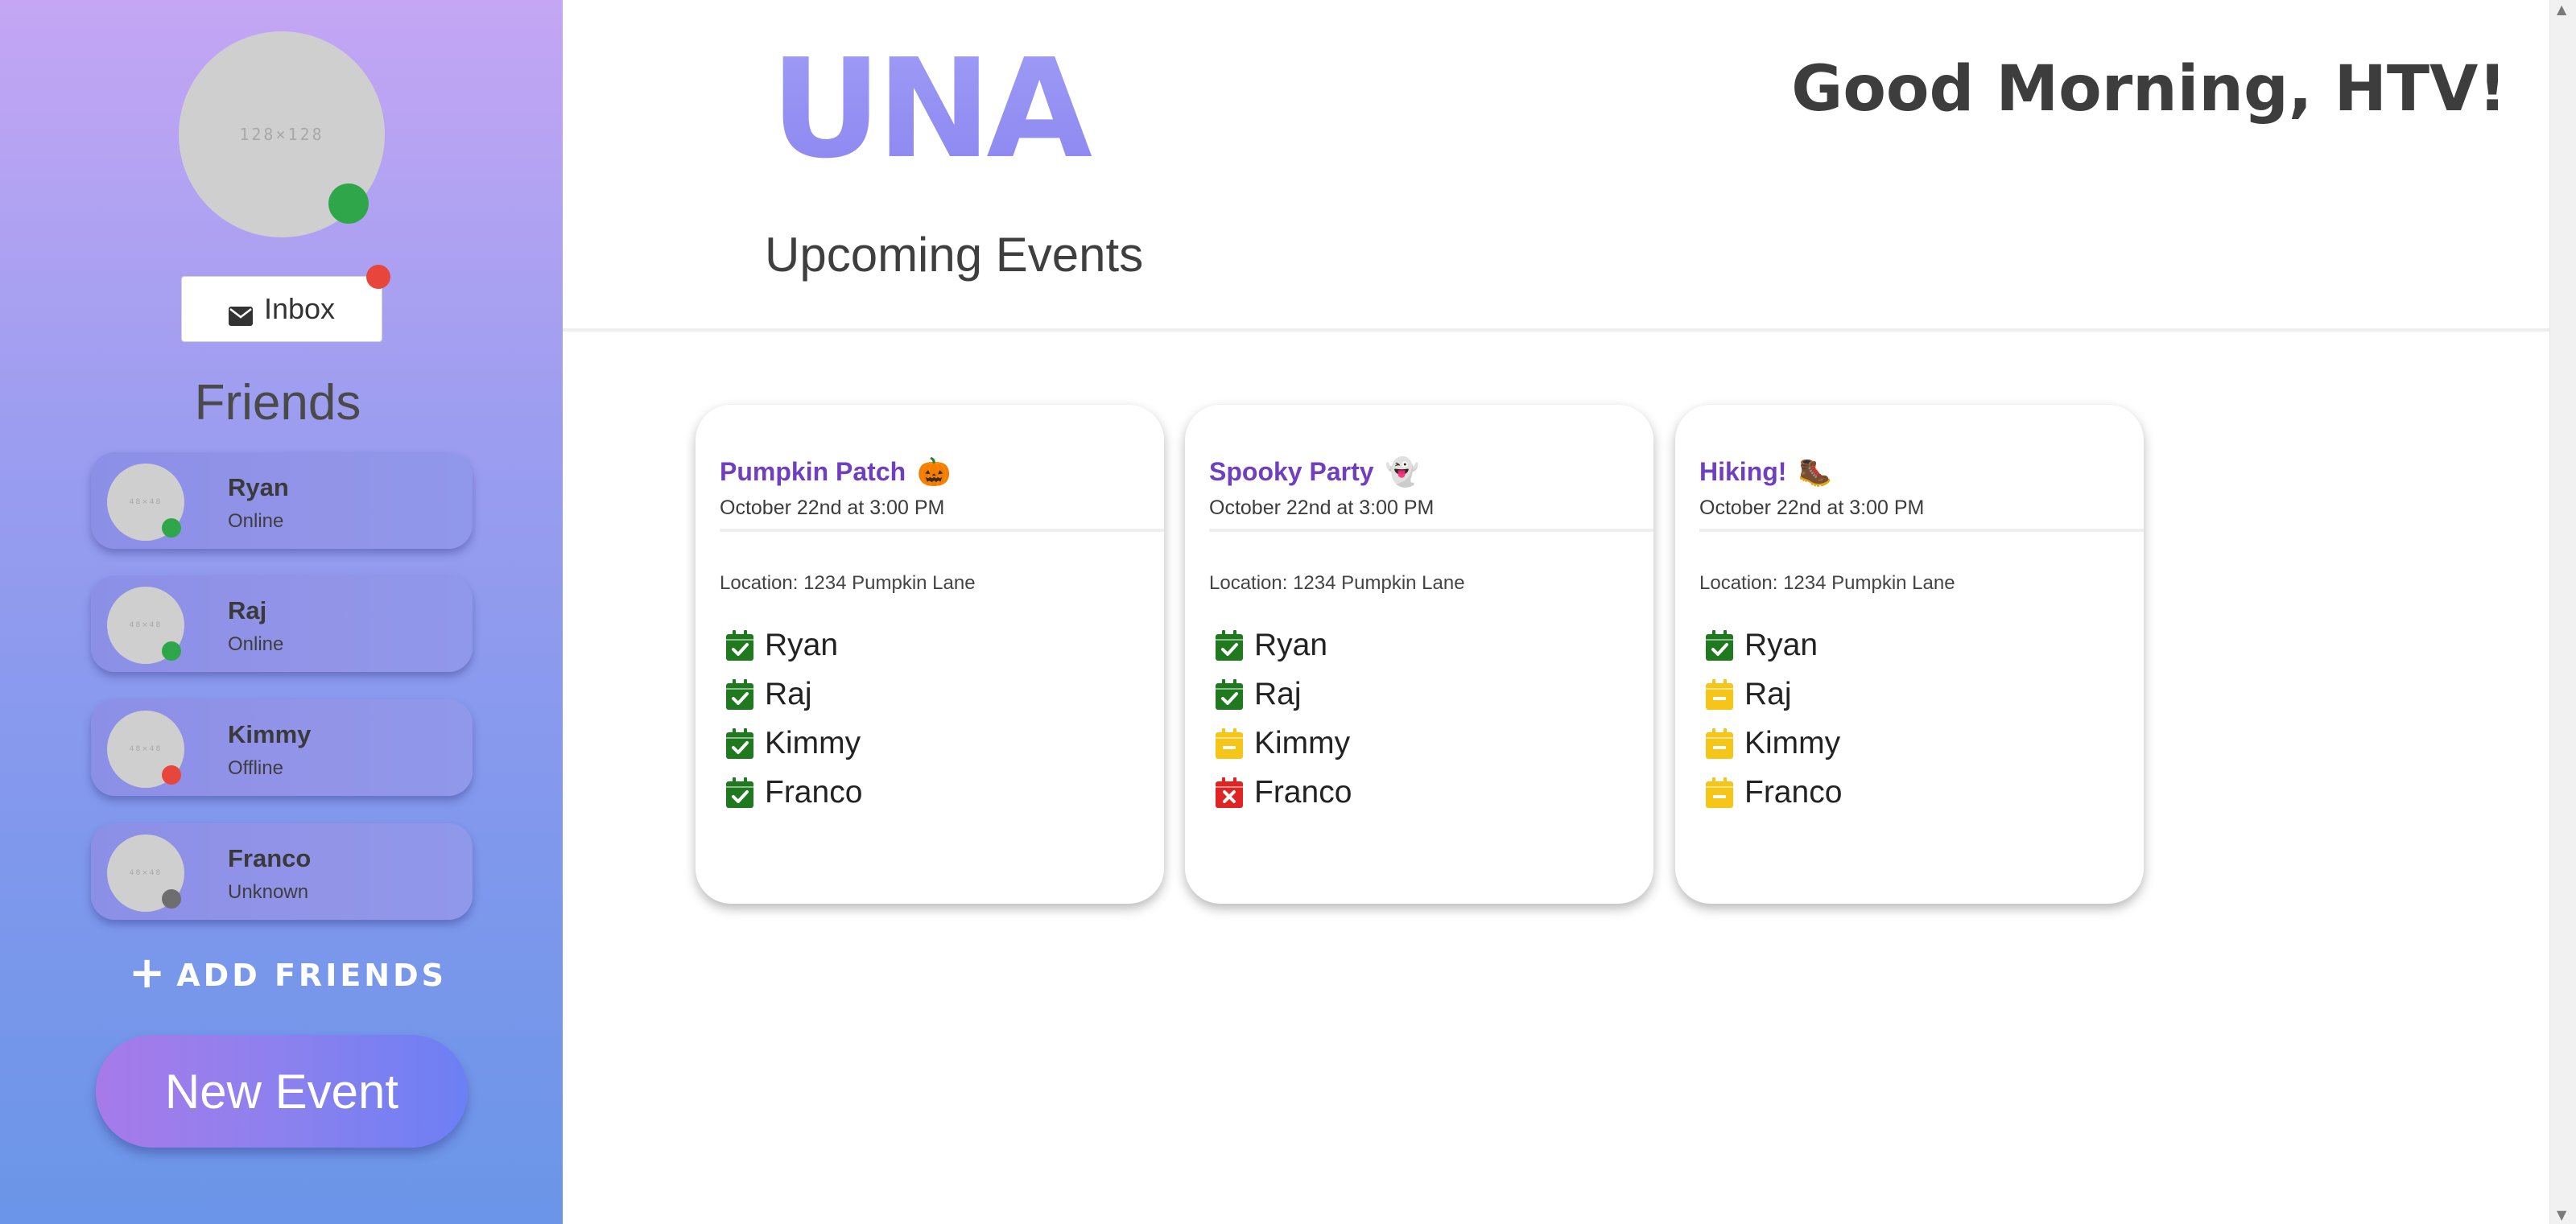  I want to click on event-title: Spooky Party 👻, so click(1314, 472).